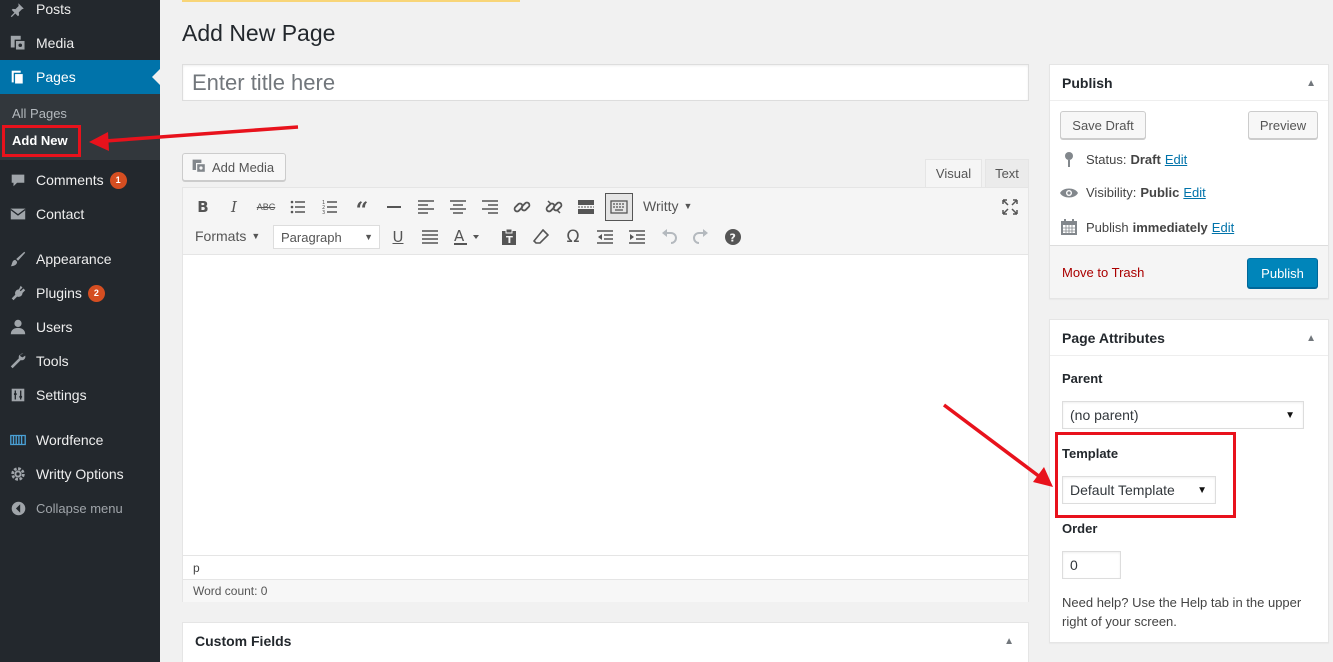  Describe the element at coordinates (266, 207) in the screenshot. I see `strikethrough-icon: ABC` at that location.